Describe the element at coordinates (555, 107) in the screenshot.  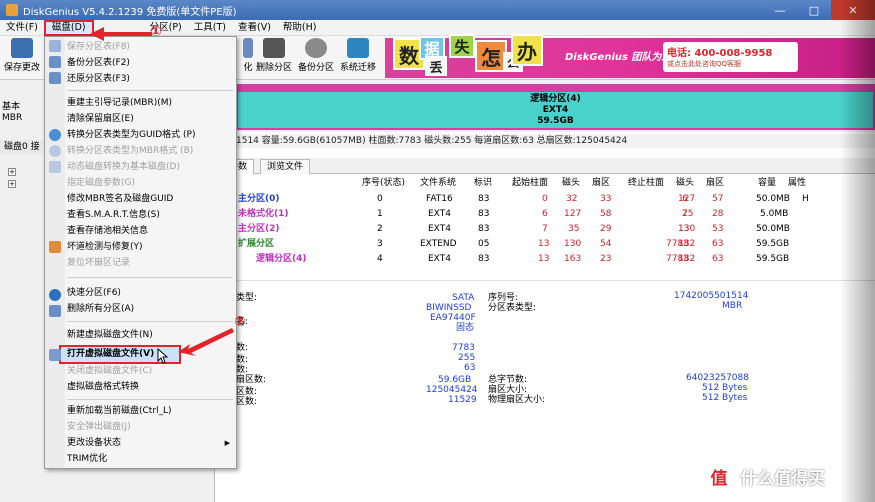
I see `partition-block: 逻辑分区(4) EXT4 59.5GB` at that location.